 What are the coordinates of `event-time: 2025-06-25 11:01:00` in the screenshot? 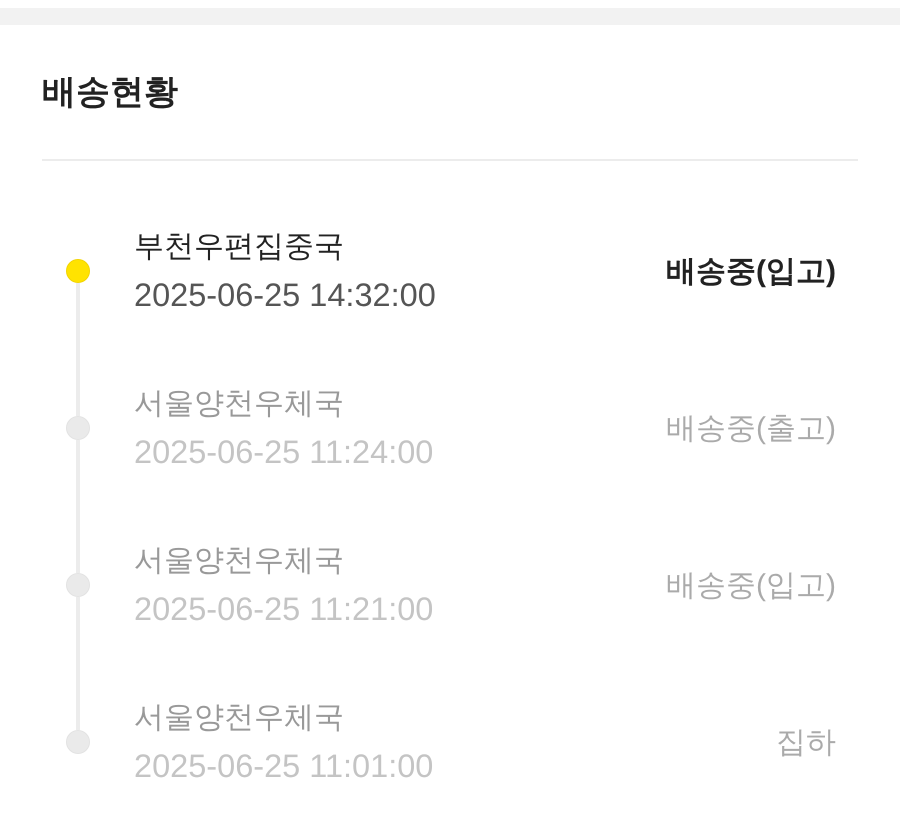 It's located at (284, 766).